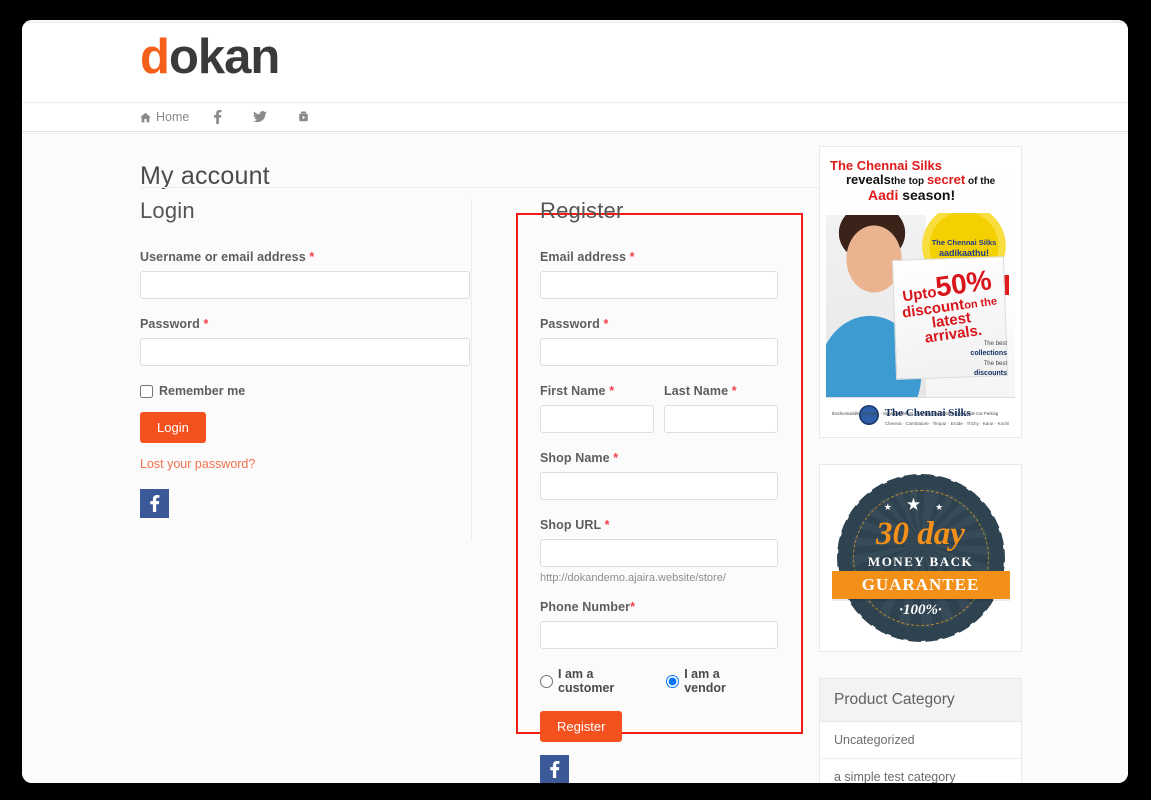  What do you see at coordinates (659, 352) in the screenshot?
I see `register-password-input` at bounding box center [659, 352].